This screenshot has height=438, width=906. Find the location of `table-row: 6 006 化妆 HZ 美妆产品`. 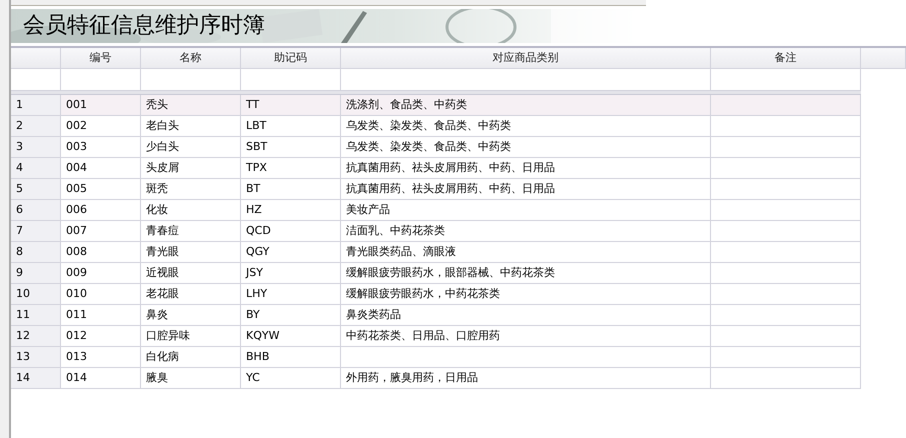

table-row: 6 006 化妆 HZ 美妆产品 is located at coordinates (436, 210).